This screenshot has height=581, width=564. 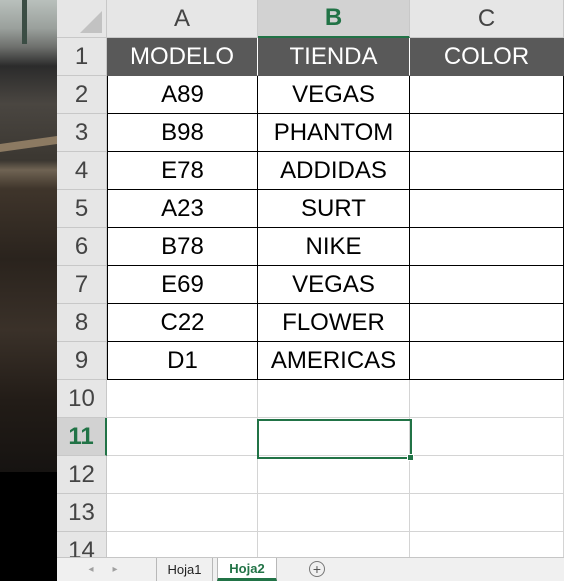 I want to click on cell-a7: E69, so click(x=182, y=285).